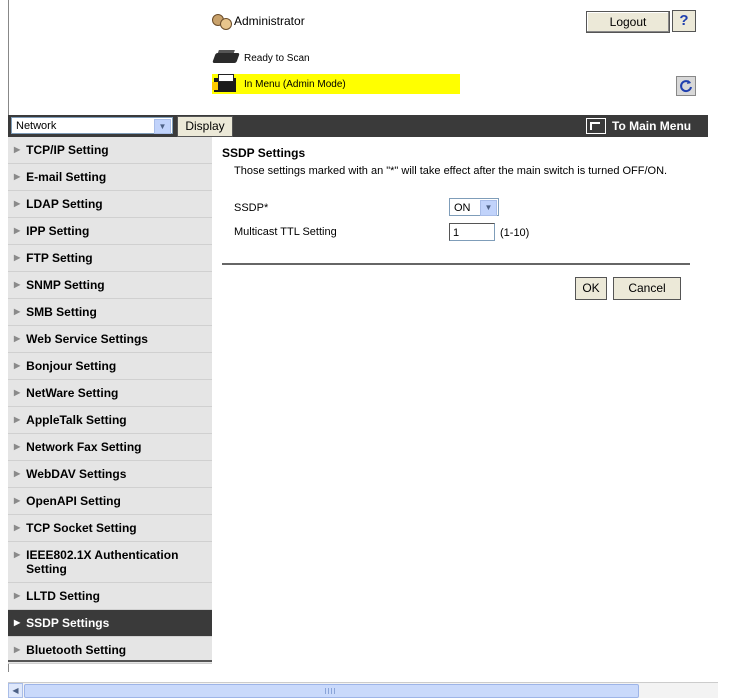 This screenshot has width=738, height=698. What do you see at coordinates (462, 208) in the screenshot?
I see `ssdp-select-value: ON` at bounding box center [462, 208].